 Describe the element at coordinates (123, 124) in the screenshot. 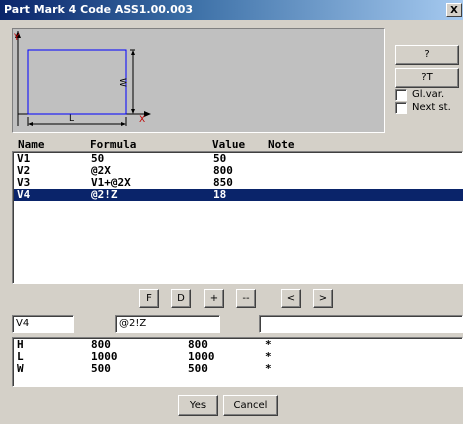

I see `l-arrow-right` at that location.